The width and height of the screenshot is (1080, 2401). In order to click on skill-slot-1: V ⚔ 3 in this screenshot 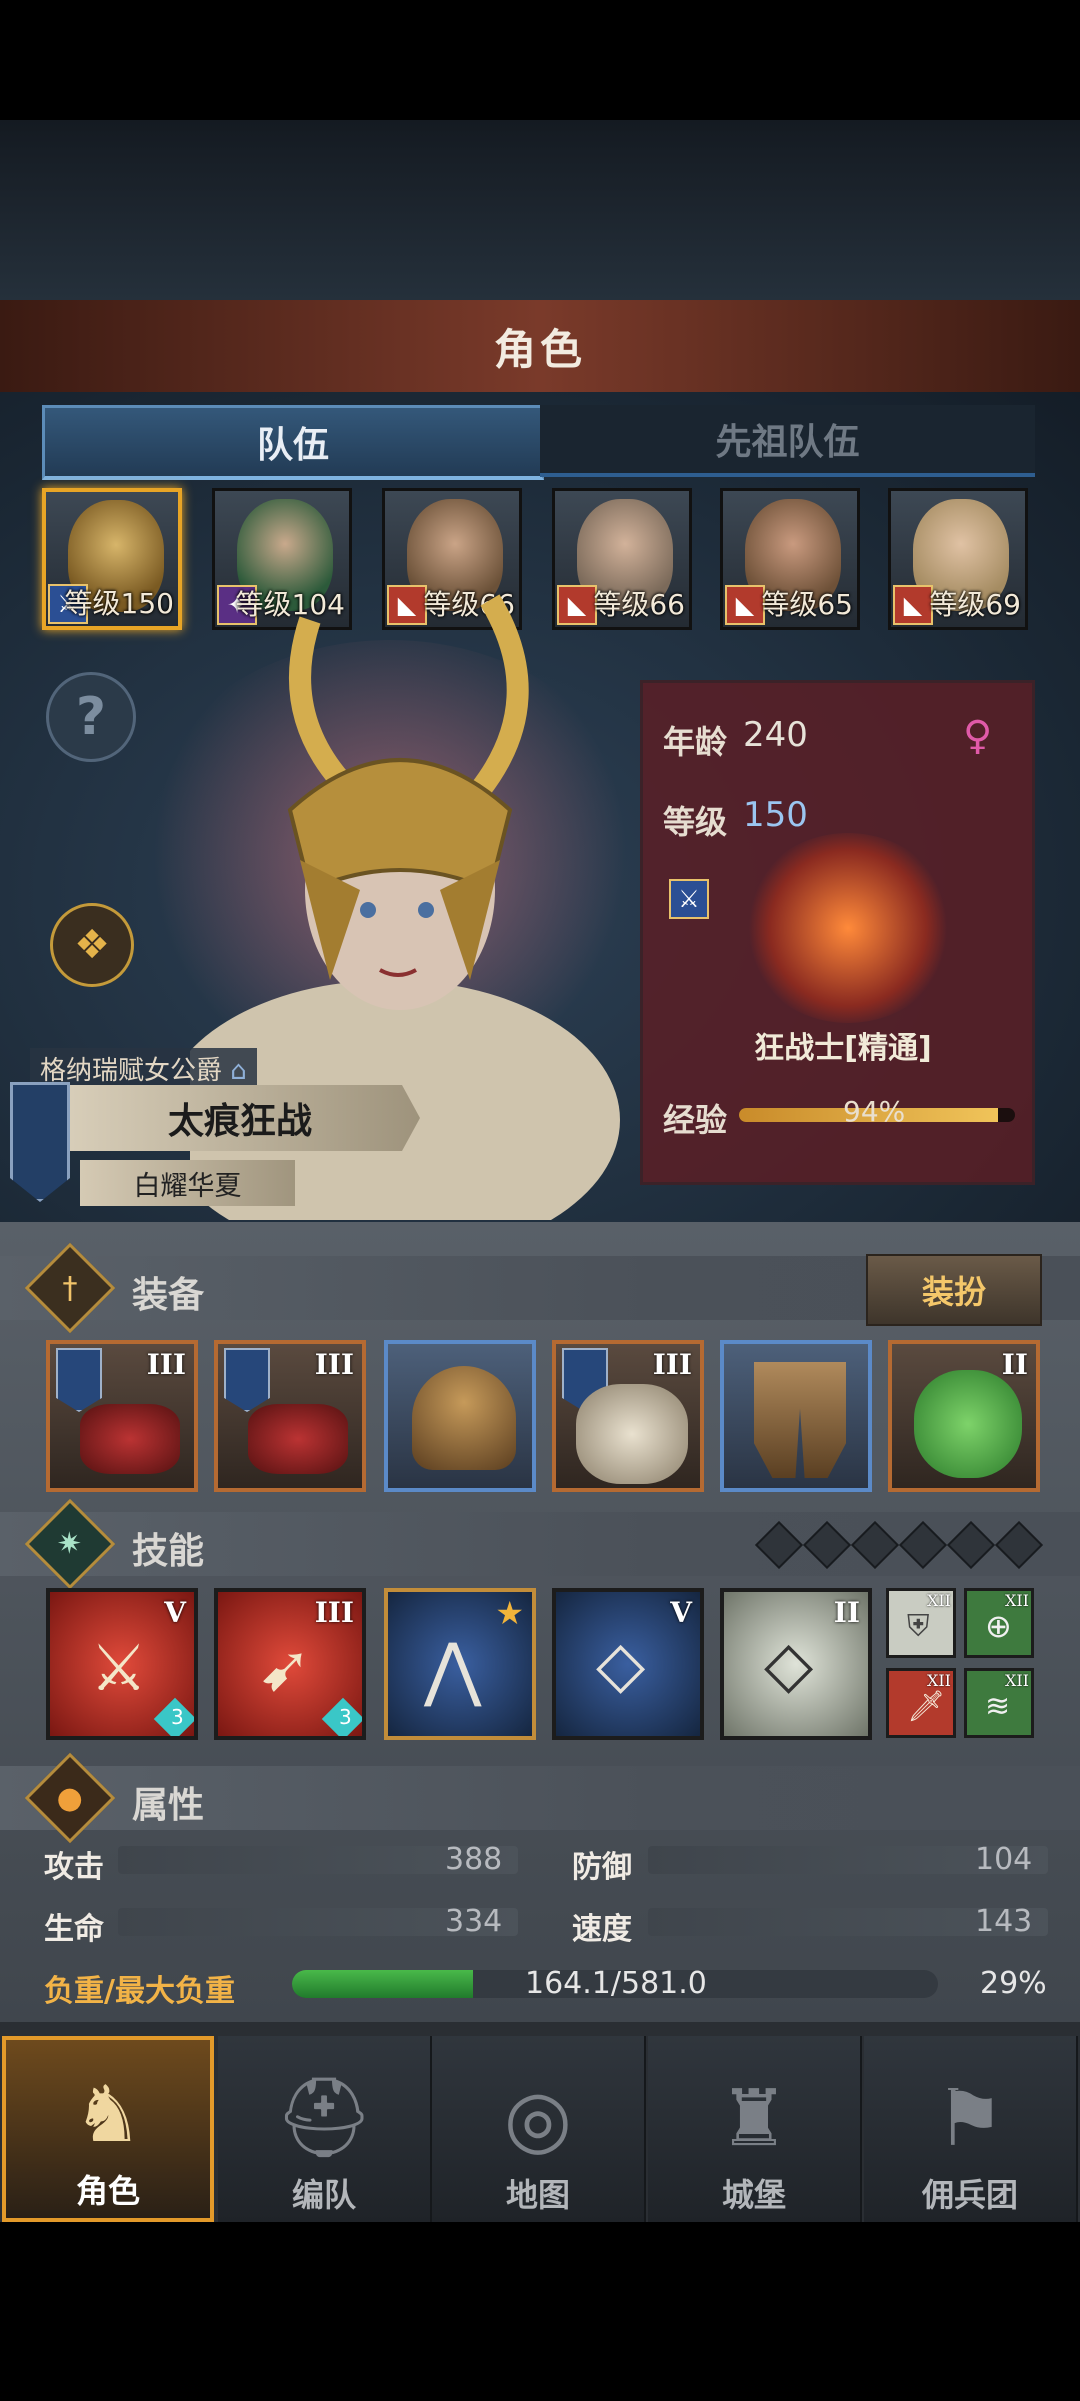, I will do `click(122, 1664)`.